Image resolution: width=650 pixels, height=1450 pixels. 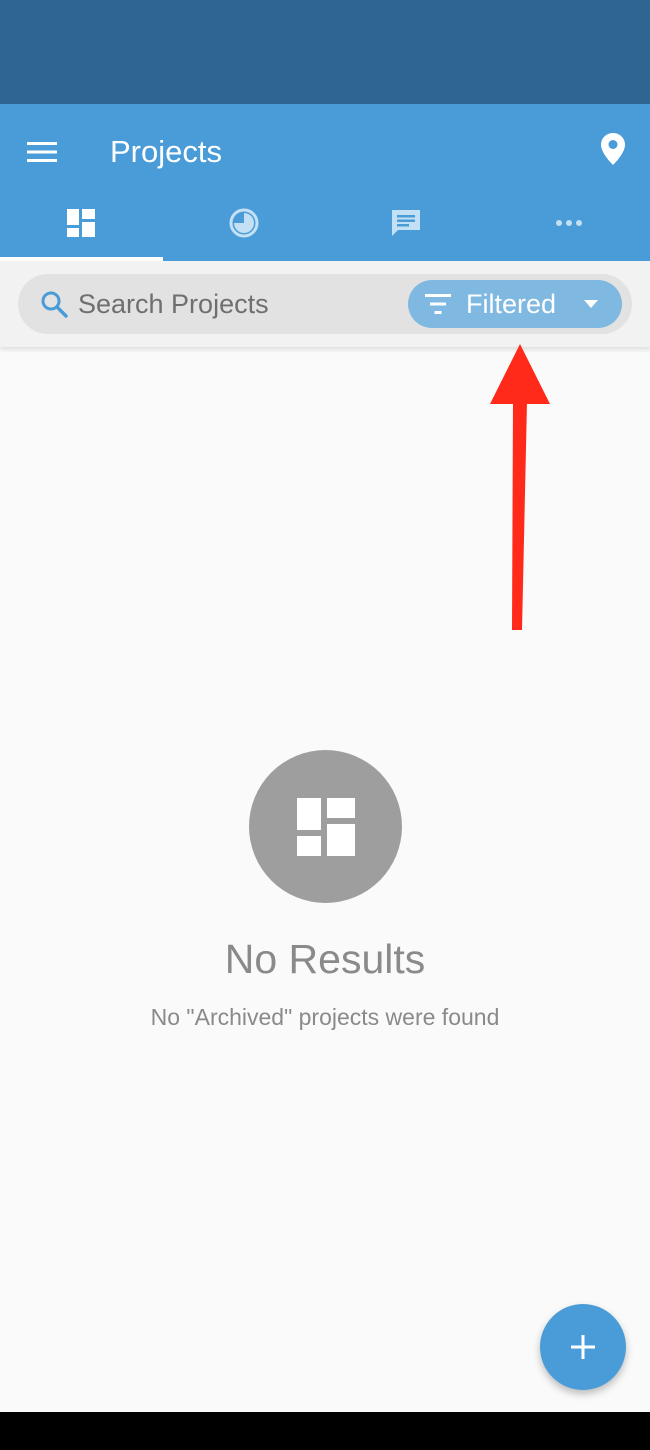 What do you see at coordinates (166, 151) in the screenshot?
I see `page-title: Projects` at bounding box center [166, 151].